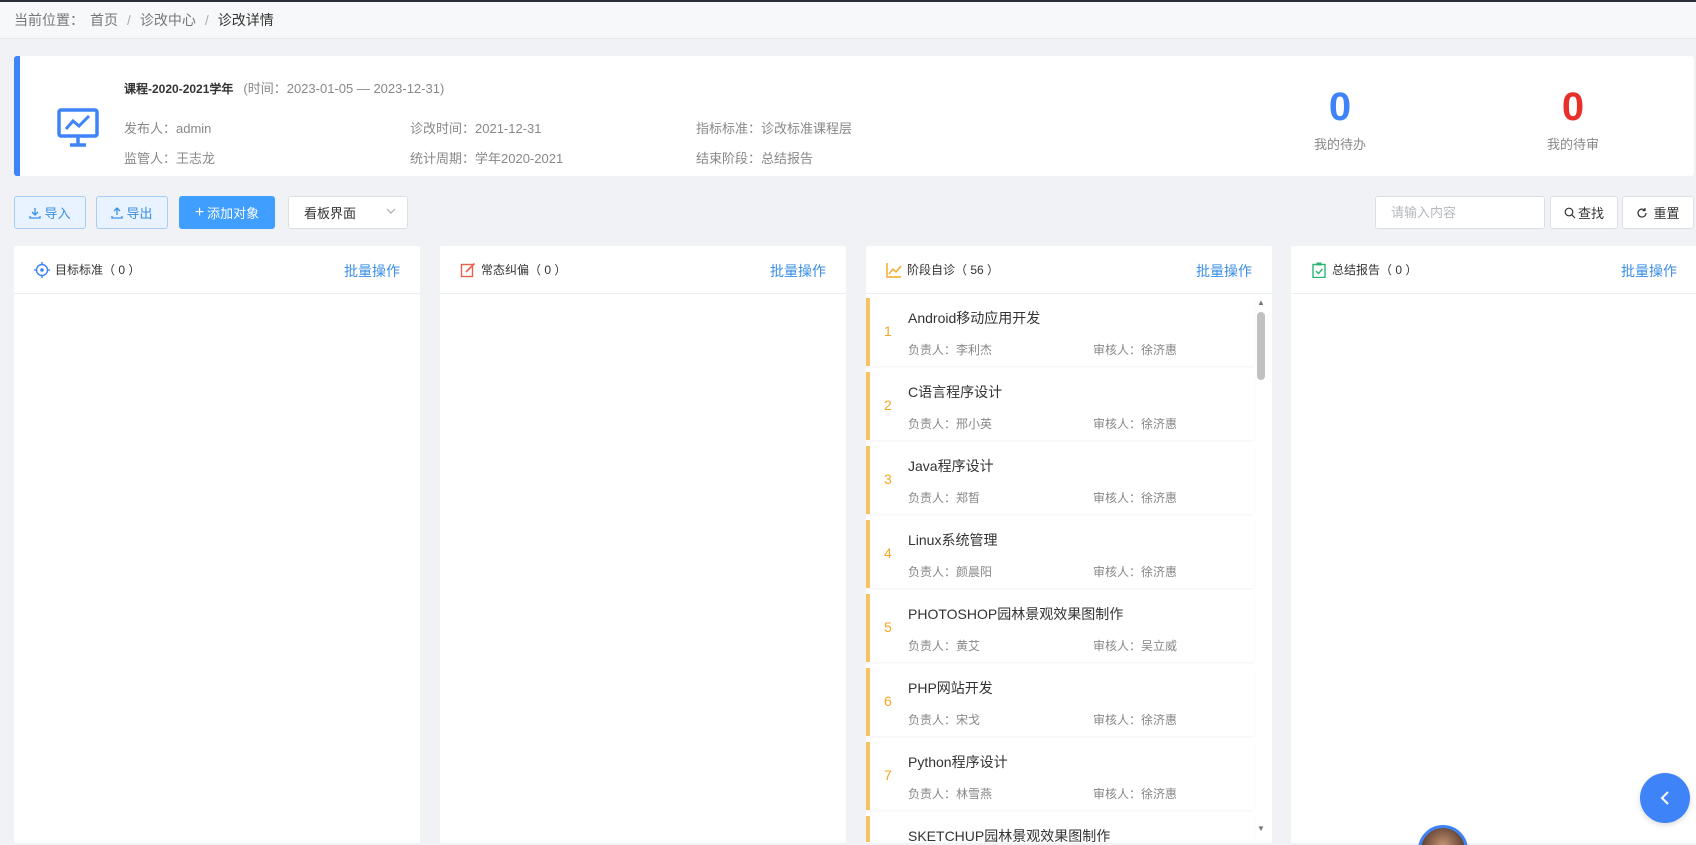 The width and height of the screenshot is (1696, 845). I want to click on list-item: 2 C语言程序设计 负责人：邢小英 审核人：徐济惠, so click(1060, 406).